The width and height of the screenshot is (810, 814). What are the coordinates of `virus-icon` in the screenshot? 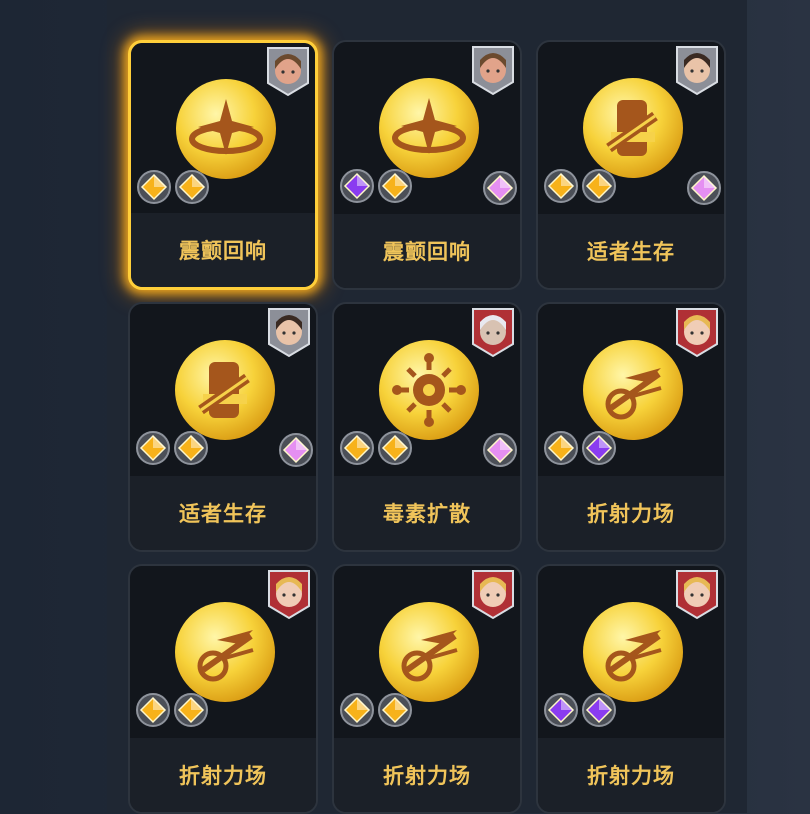 It's located at (429, 390).